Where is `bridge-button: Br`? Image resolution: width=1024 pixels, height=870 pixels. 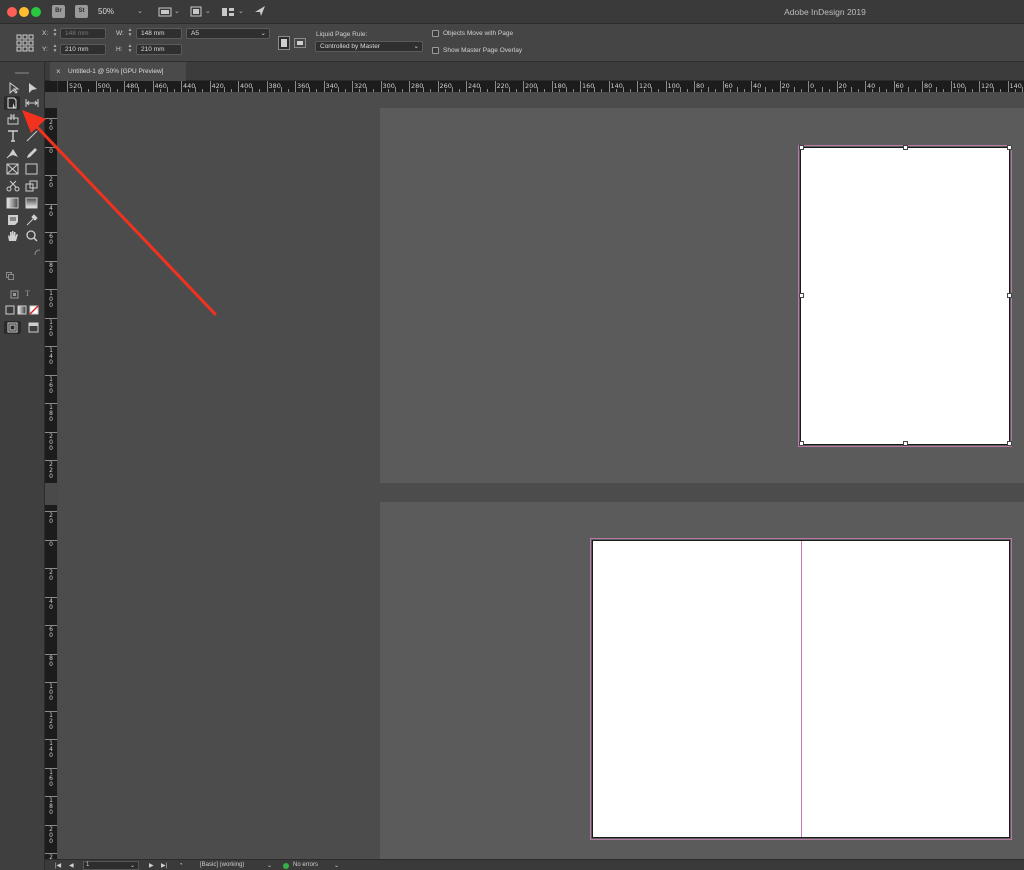 bridge-button: Br is located at coordinates (58, 11).